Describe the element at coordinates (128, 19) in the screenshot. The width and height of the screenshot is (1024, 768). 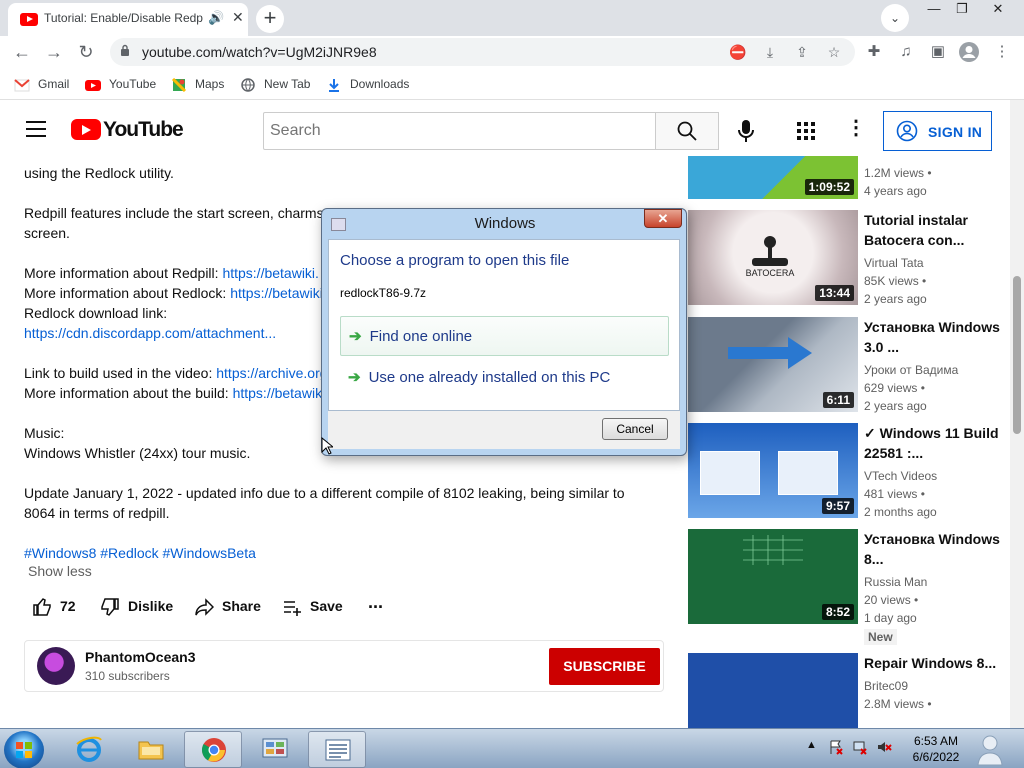
I see `browser-tab: Tutorial: Enable/Disable Redp 🔊 ✕` at that location.